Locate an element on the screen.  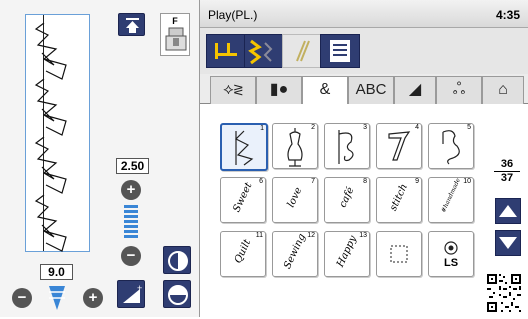
needle-up-down-button is located at coordinates (131, 24).